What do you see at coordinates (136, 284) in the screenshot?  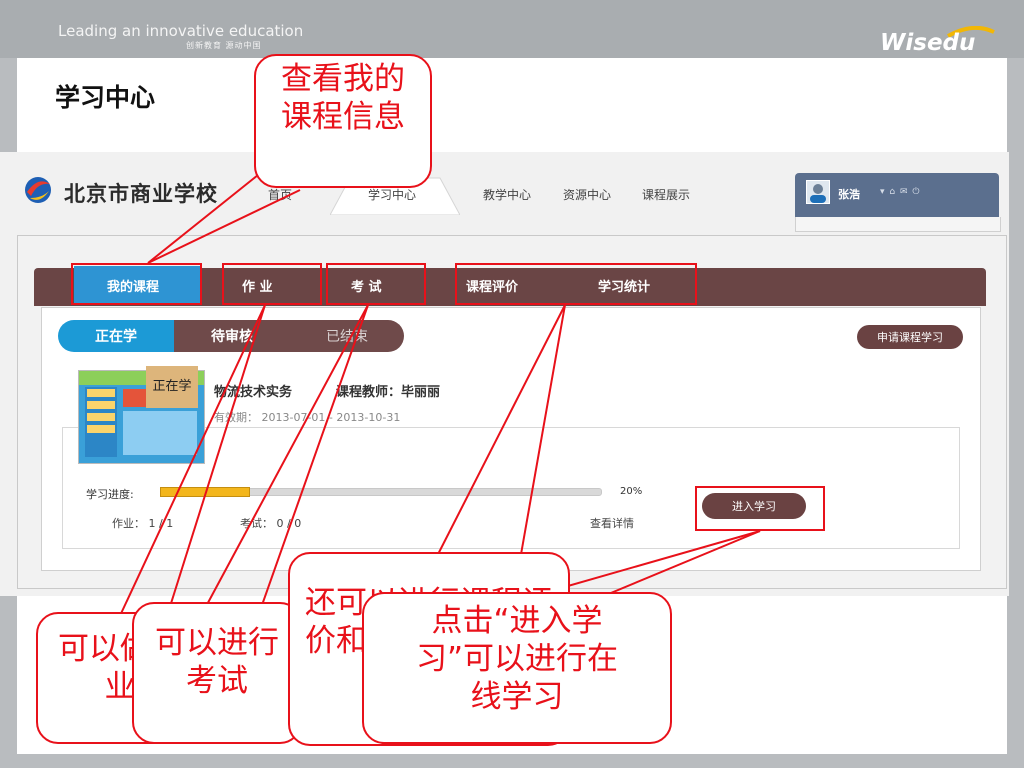 I see `highlight-my-courses` at bounding box center [136, 284].